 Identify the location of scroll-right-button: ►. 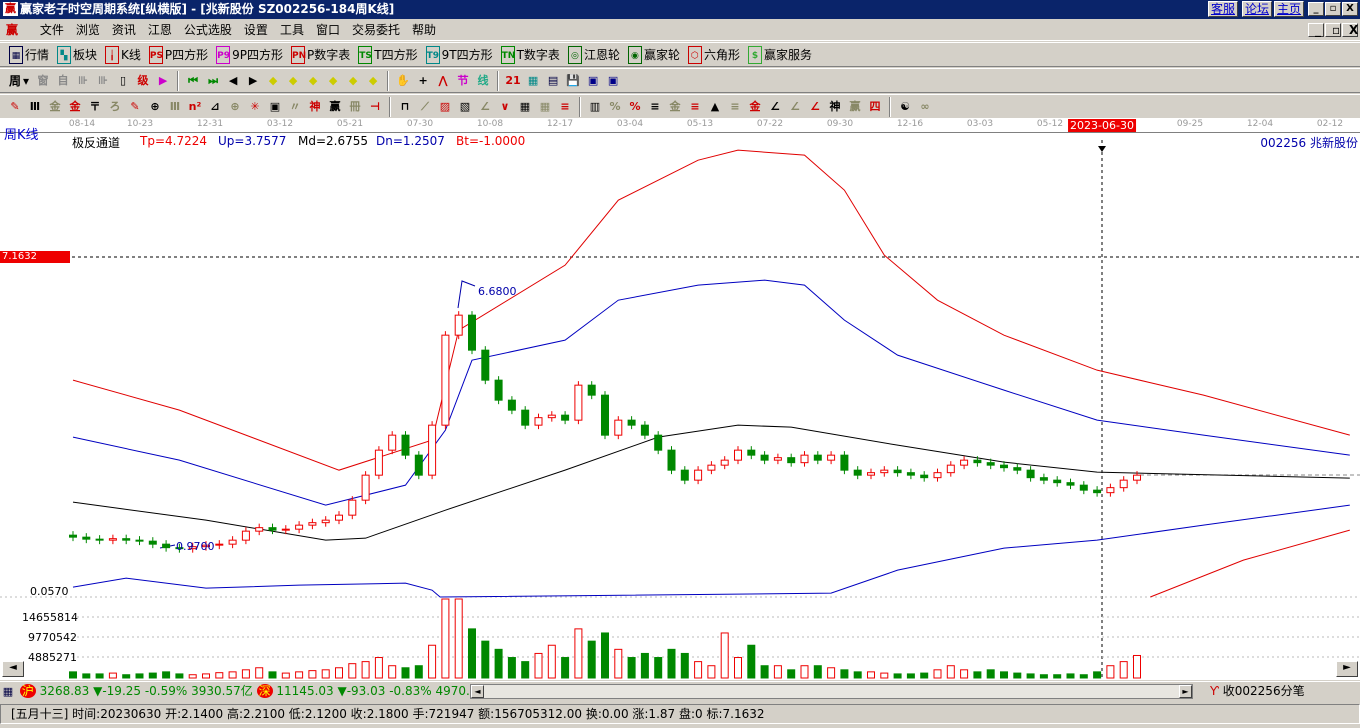
(1347, 669).